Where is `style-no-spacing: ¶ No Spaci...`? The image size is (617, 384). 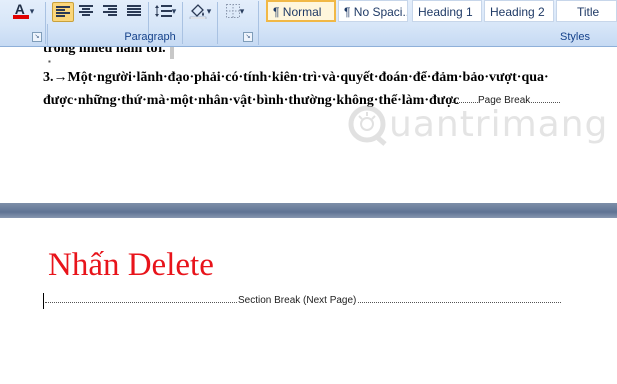 style-no-spacing: ¶ No Spaci... is located at coordinates (373, 11).